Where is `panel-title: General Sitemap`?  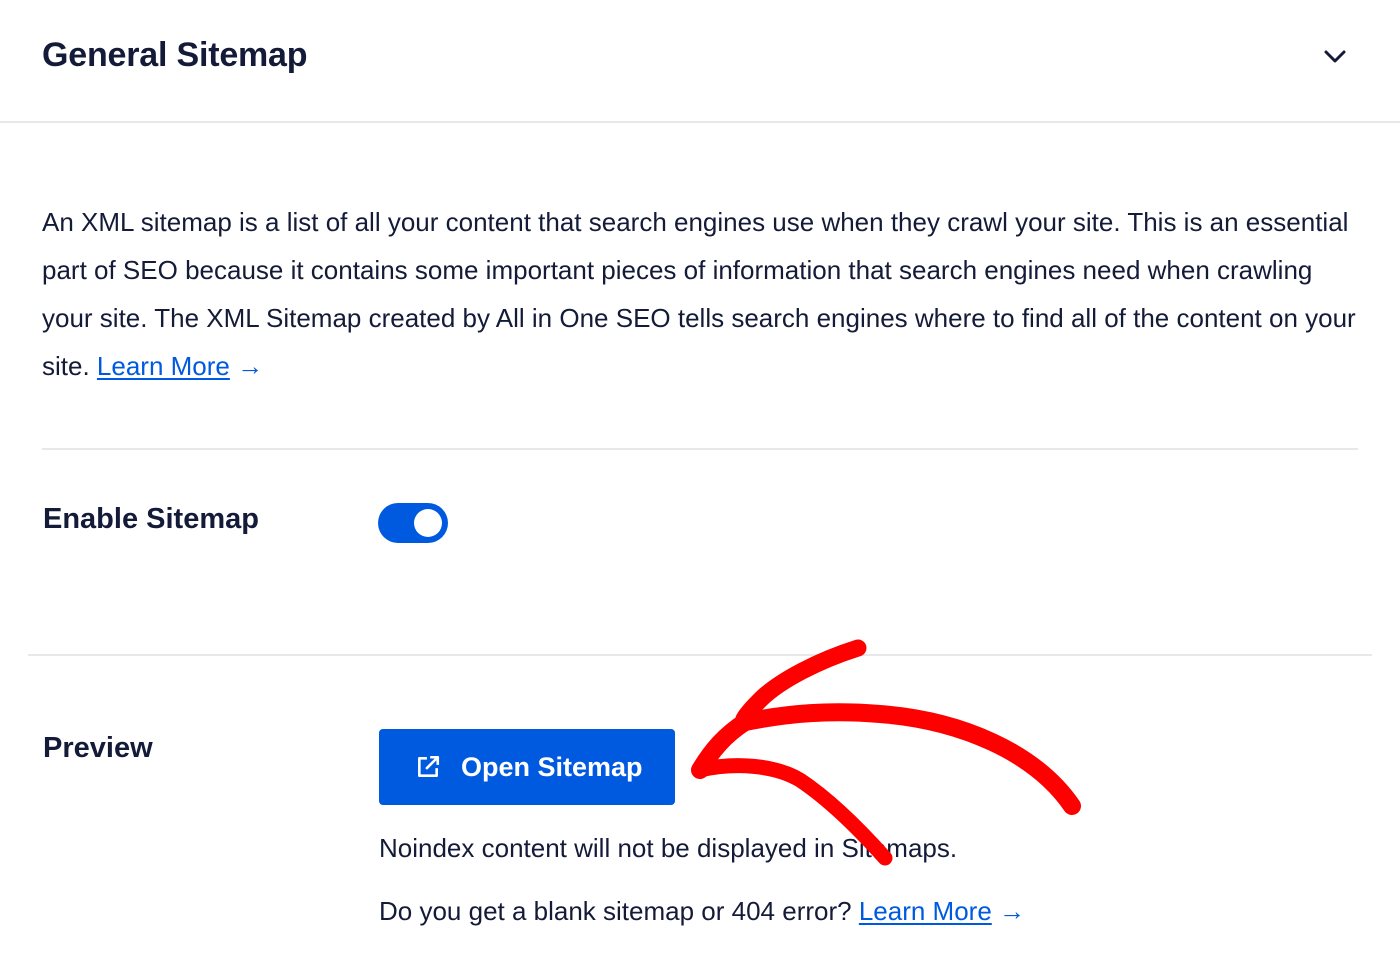
panel-title: General Sitemap is located at coordinates (175, 55).